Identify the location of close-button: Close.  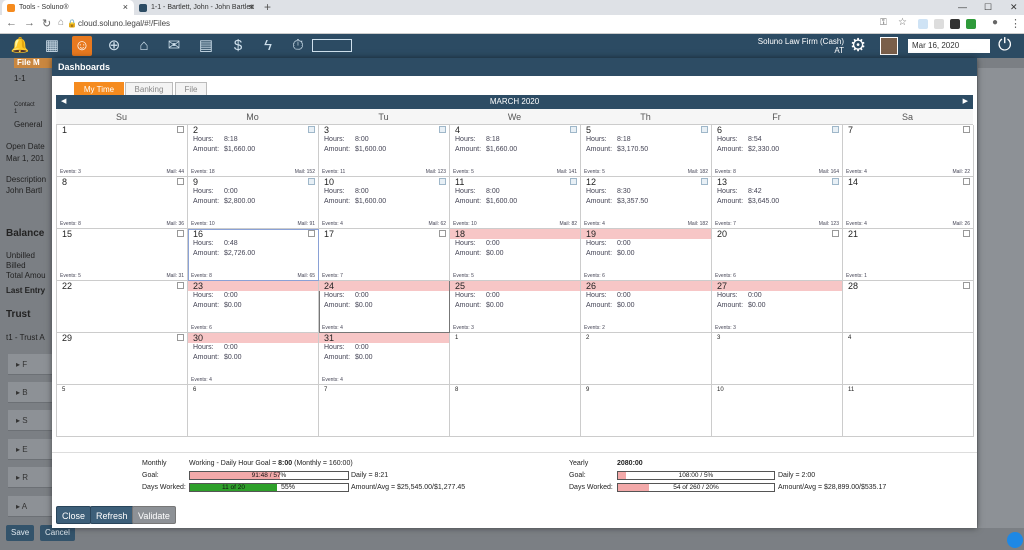
(74, 515).